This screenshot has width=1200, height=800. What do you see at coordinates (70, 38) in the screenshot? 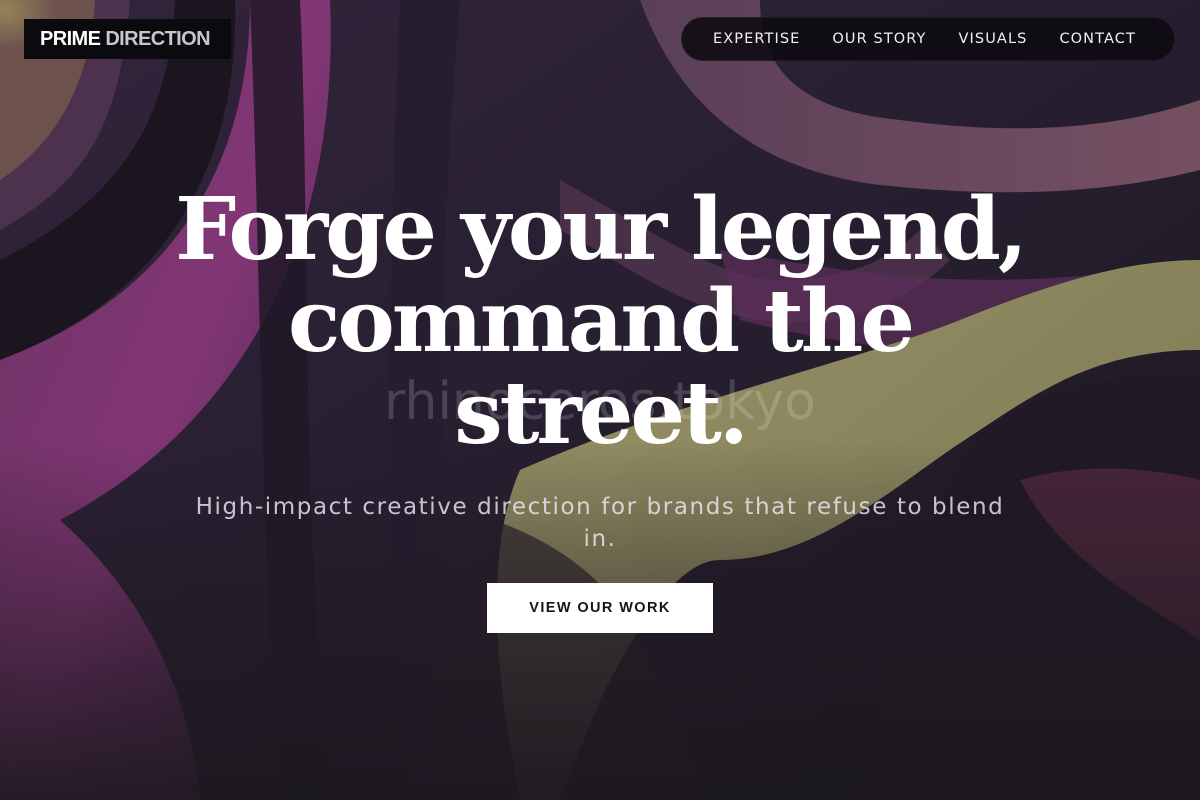
I see `brand-name-part1: PRIME` at bounding box center [70, 38].